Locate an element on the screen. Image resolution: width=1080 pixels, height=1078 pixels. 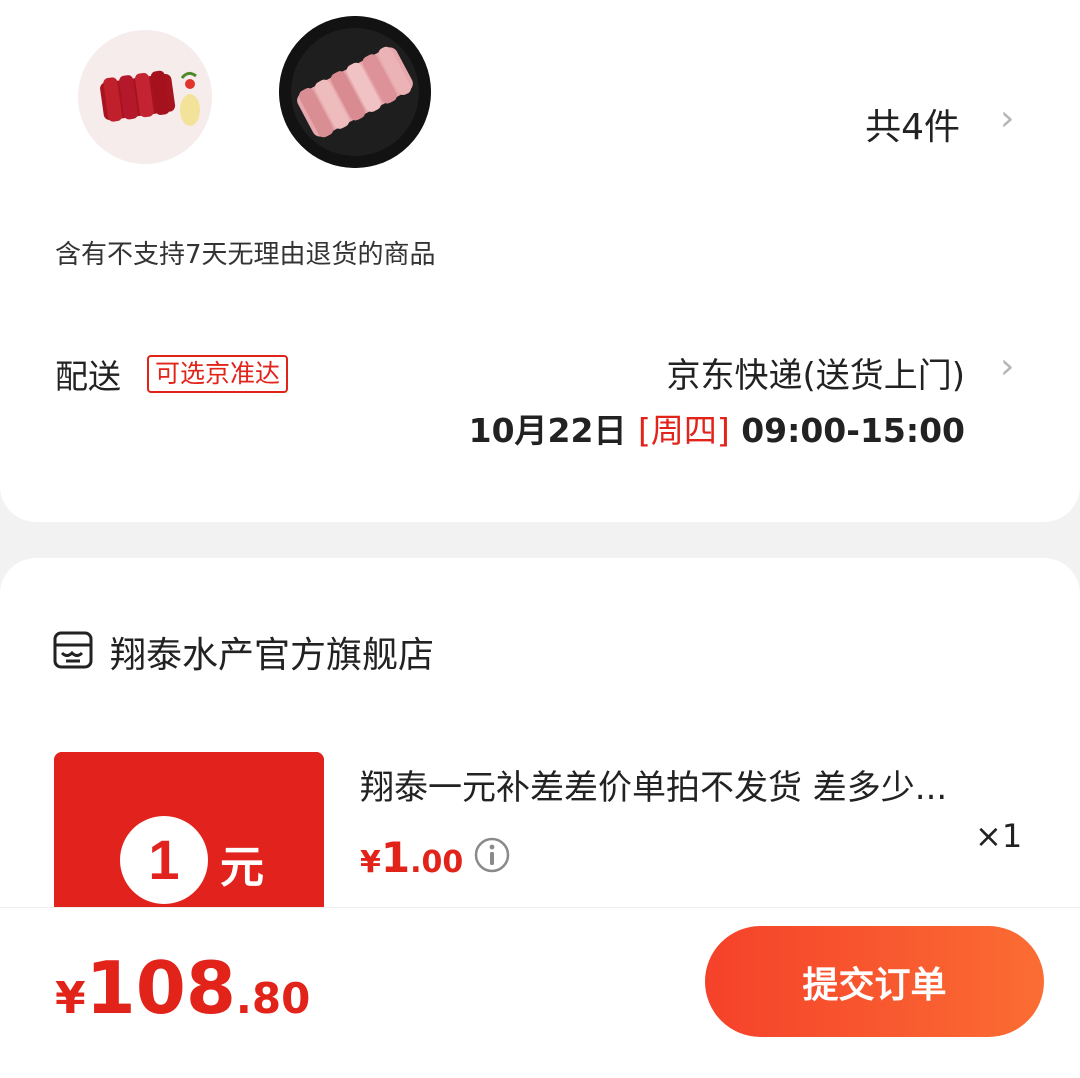
delivery-time-range: 09:00-15:00 is located at coordinates (853, 430).